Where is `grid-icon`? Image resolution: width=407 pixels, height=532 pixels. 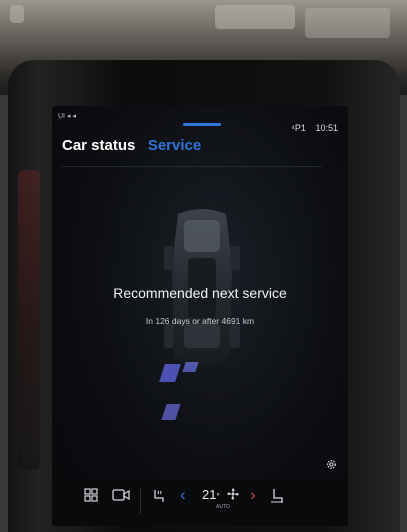
grid-icon is located at coordinates (91, 495).